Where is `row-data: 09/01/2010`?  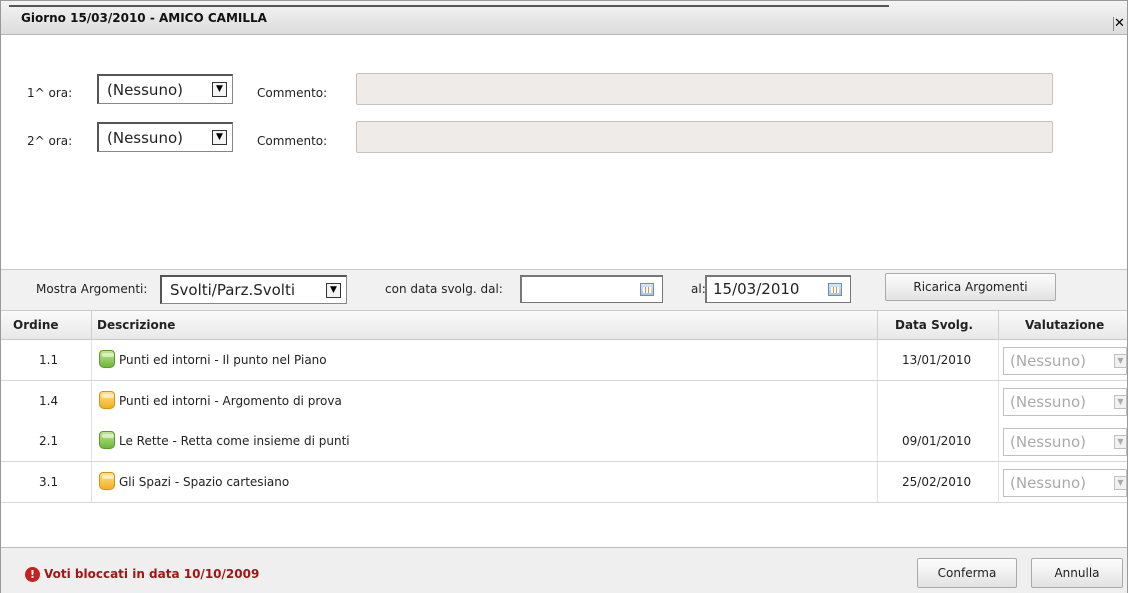
row-data: 09/01/2010 is located at coordinates (937, 441).